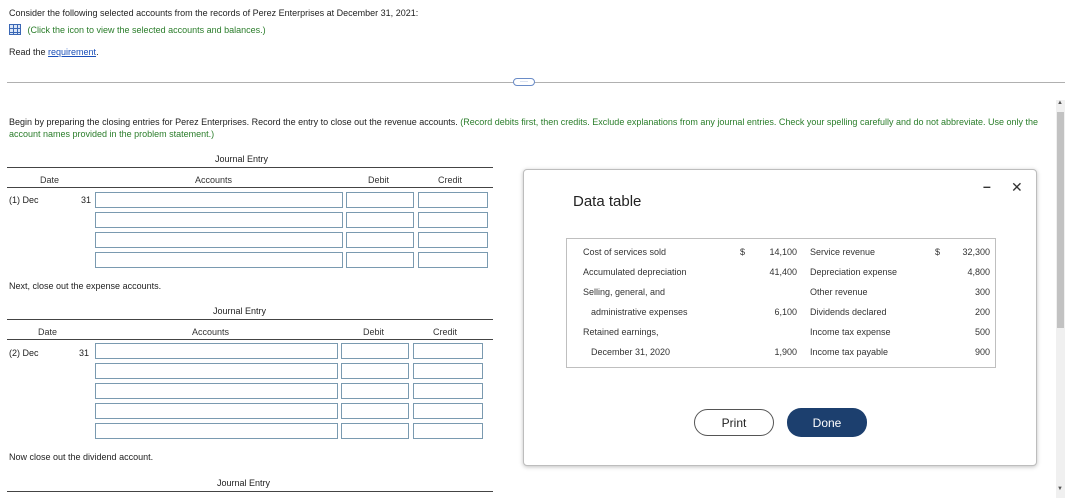 This screenshot has width=1065, height=498. I want to click on left-account-value: 41,400, so click(783, 272).